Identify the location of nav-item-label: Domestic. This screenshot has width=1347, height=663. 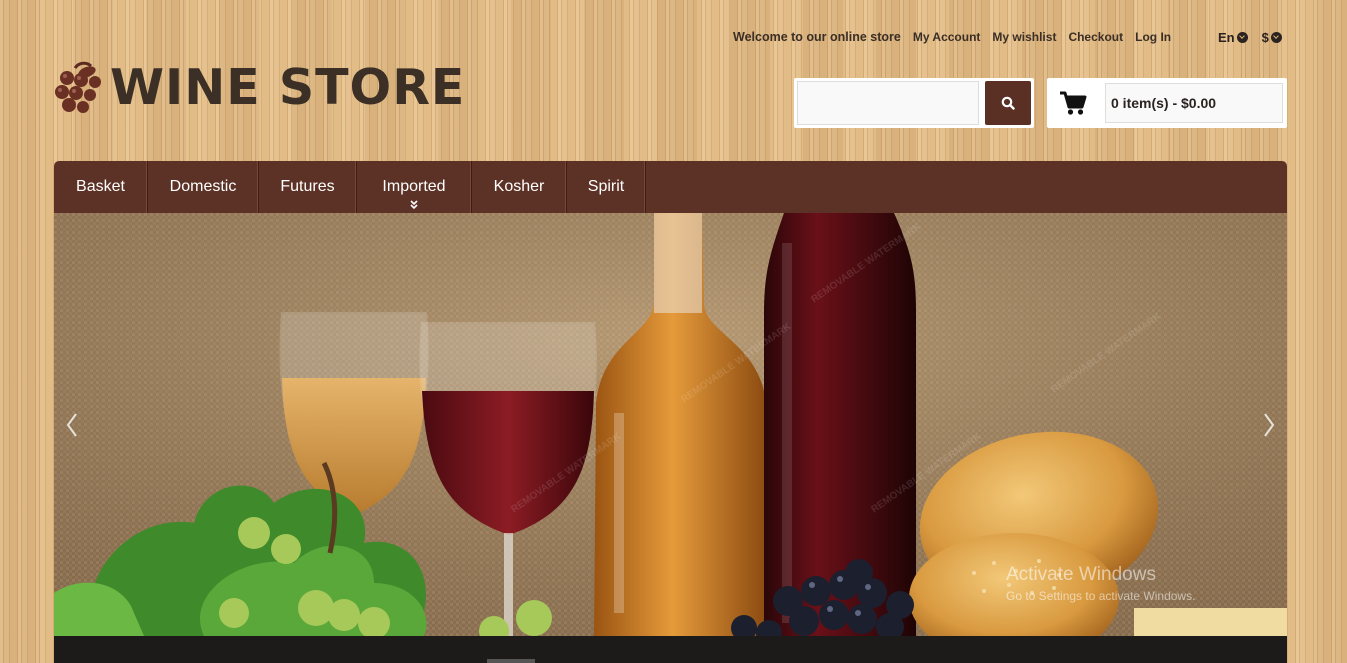
(203, 186).